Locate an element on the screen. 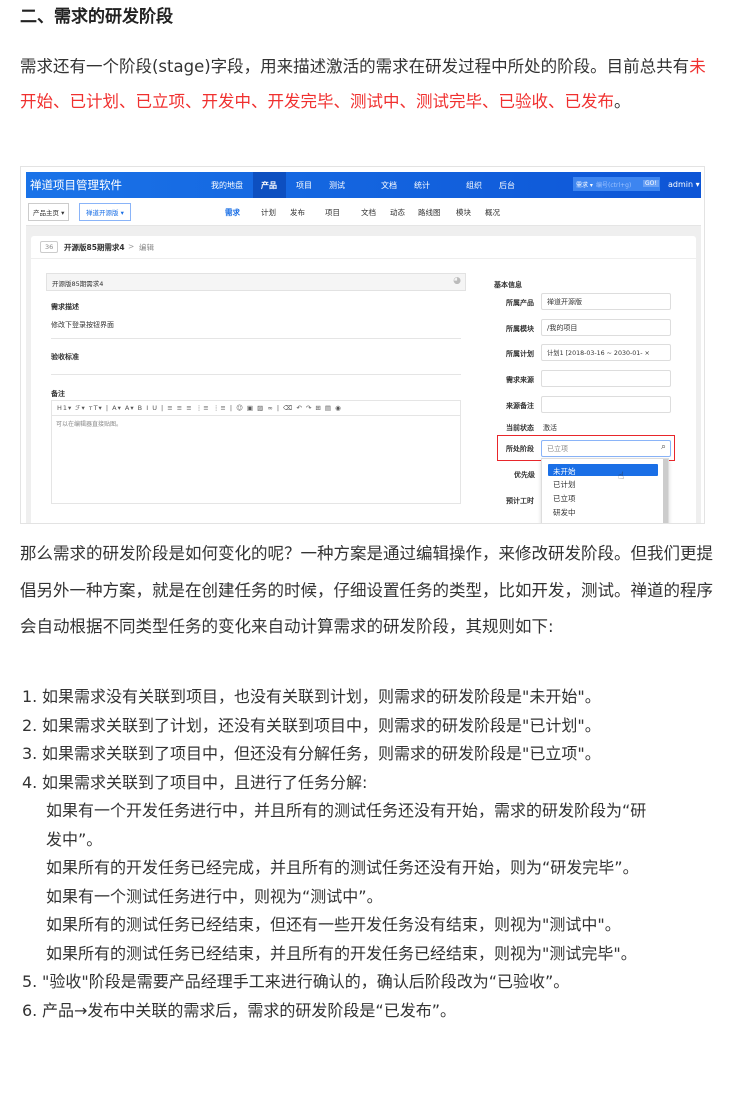 This screenshot has height=1103, width=738. list-item: 2. 如果需求关联到了计划，还没有关联到项目中，则需求的研发阶段是"已计划"。 is located at coordinates (370, 726).